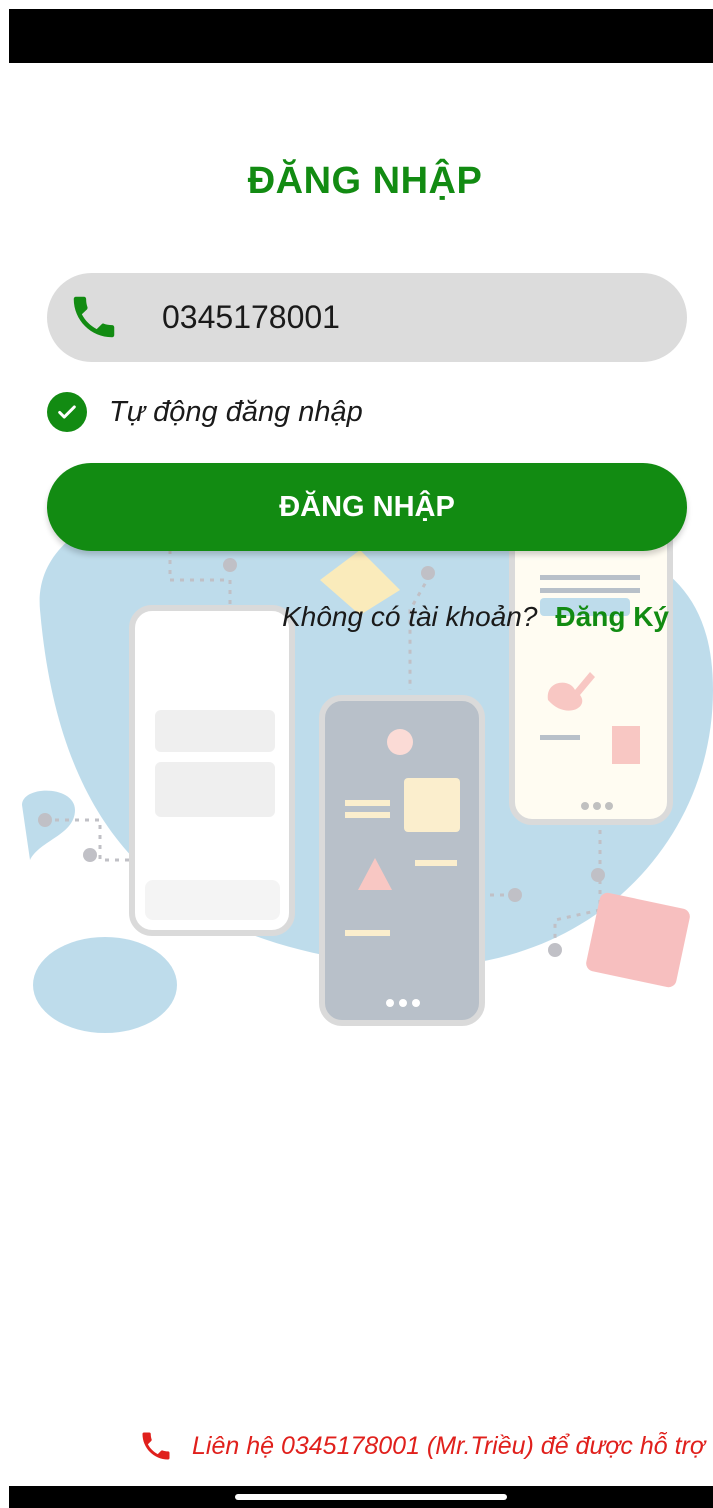 Image resolution: width=713 pixels, height=1508 pixels. Describe the element at coordinates (361, 36) in the screenshot. I see `status-bar` at that location.